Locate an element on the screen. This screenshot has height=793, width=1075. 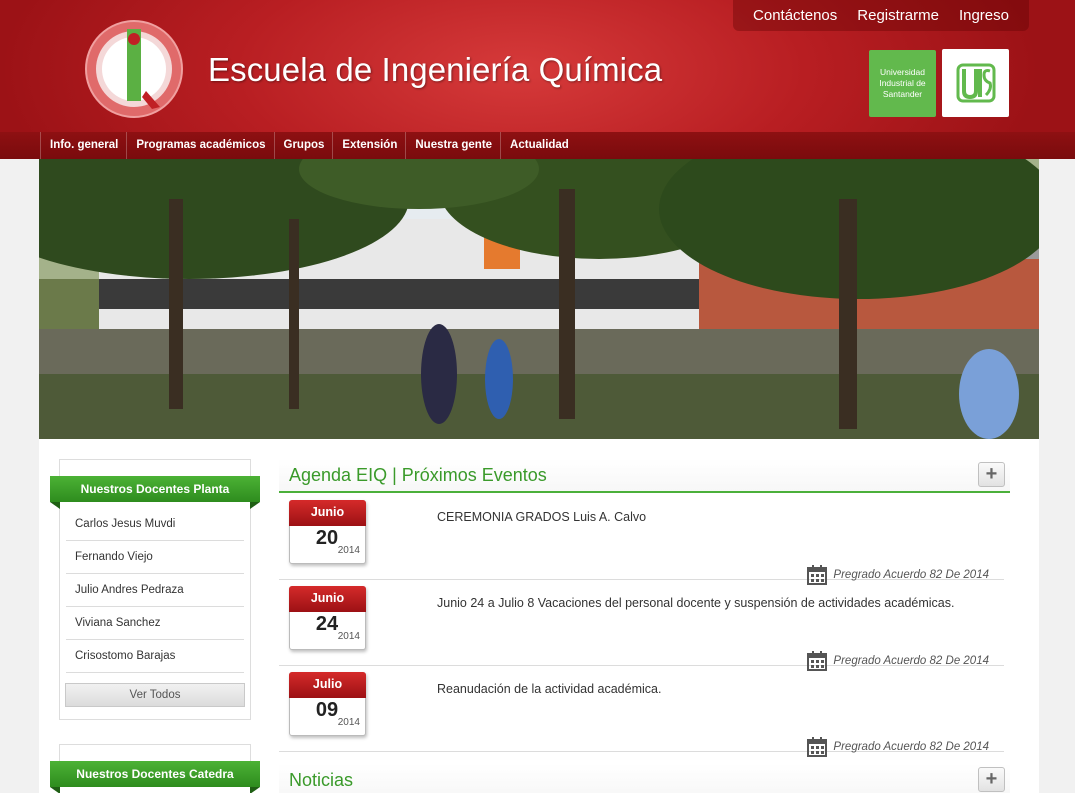
site-title: Escuela de Ingeniería Química is located at coordinates (435, 69).